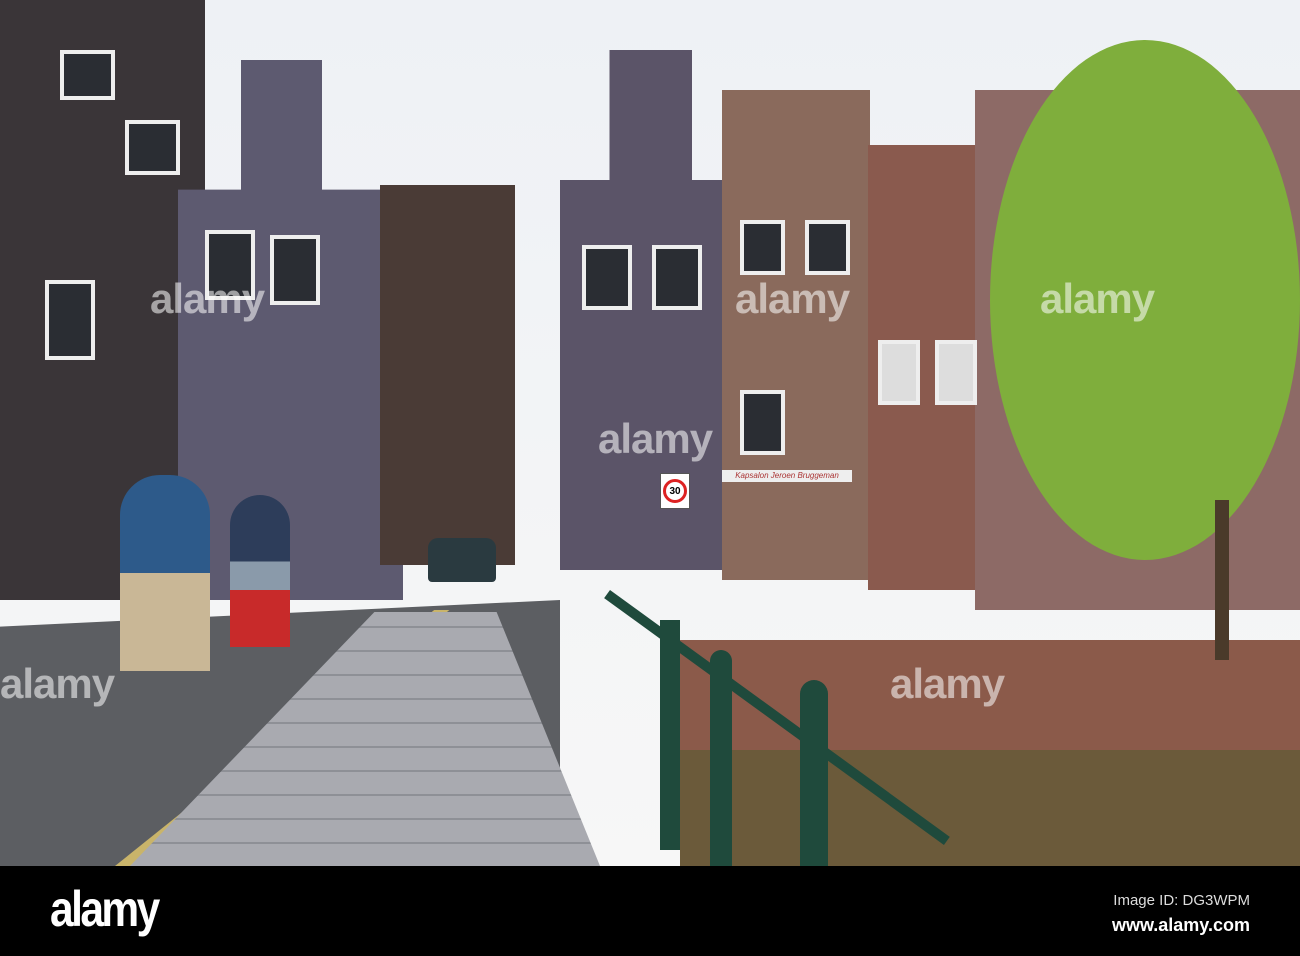 The image size is (1300, 956). Describe the element at coordinates (1180, 925) in the screenshot. I see `site-url: www.alamy.com` at that location.